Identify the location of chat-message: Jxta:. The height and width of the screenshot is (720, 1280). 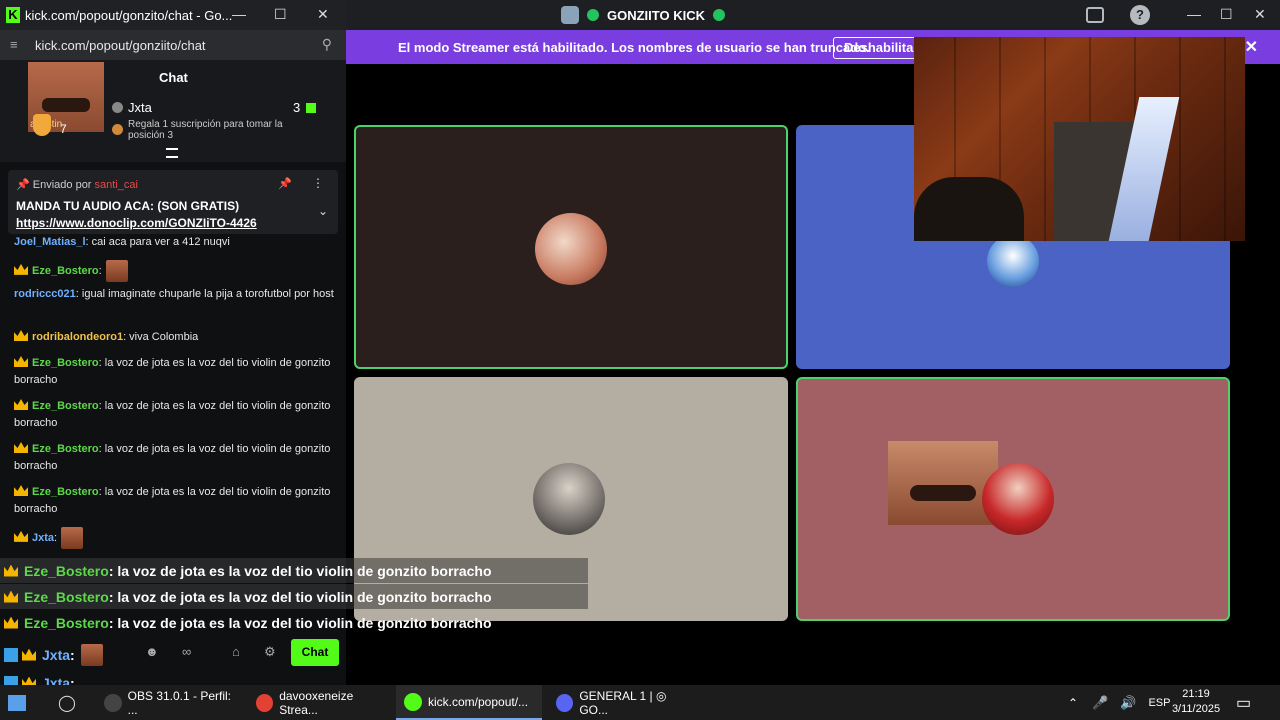
(175, 538).